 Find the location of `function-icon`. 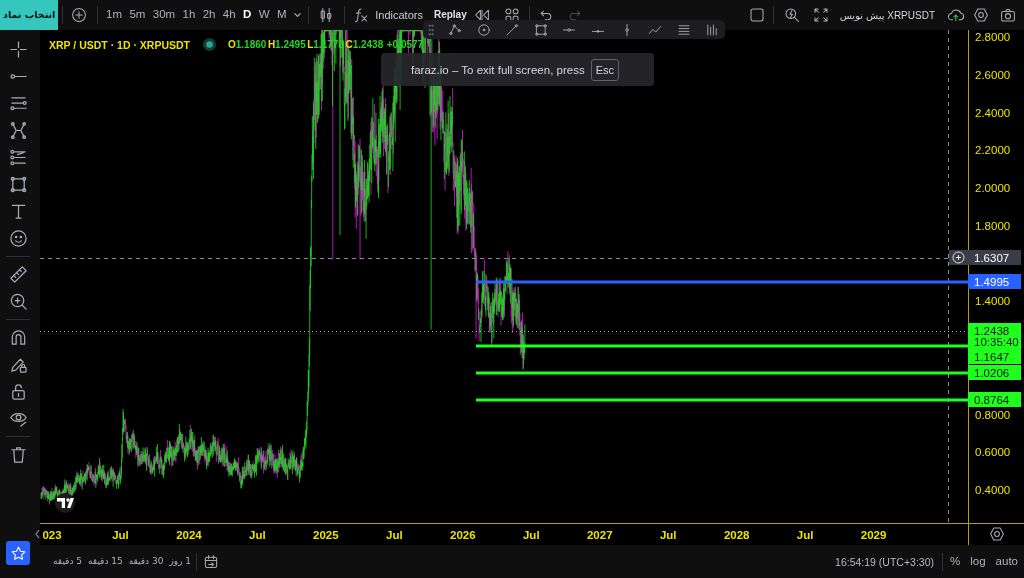

function-icon is located at coordinates (361, 15).